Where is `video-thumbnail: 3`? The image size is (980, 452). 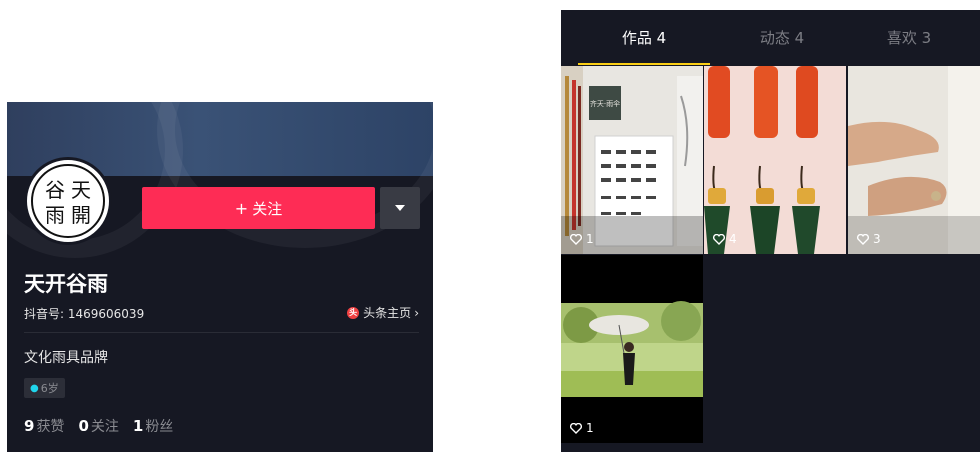 video-thumbnail: 3 is located at coordinates (914, 160).